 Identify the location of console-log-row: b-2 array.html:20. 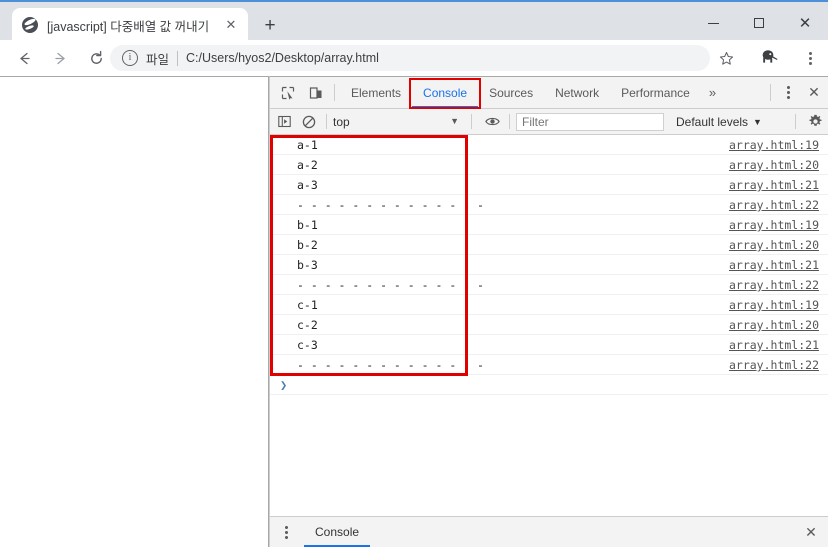
(549, 245).